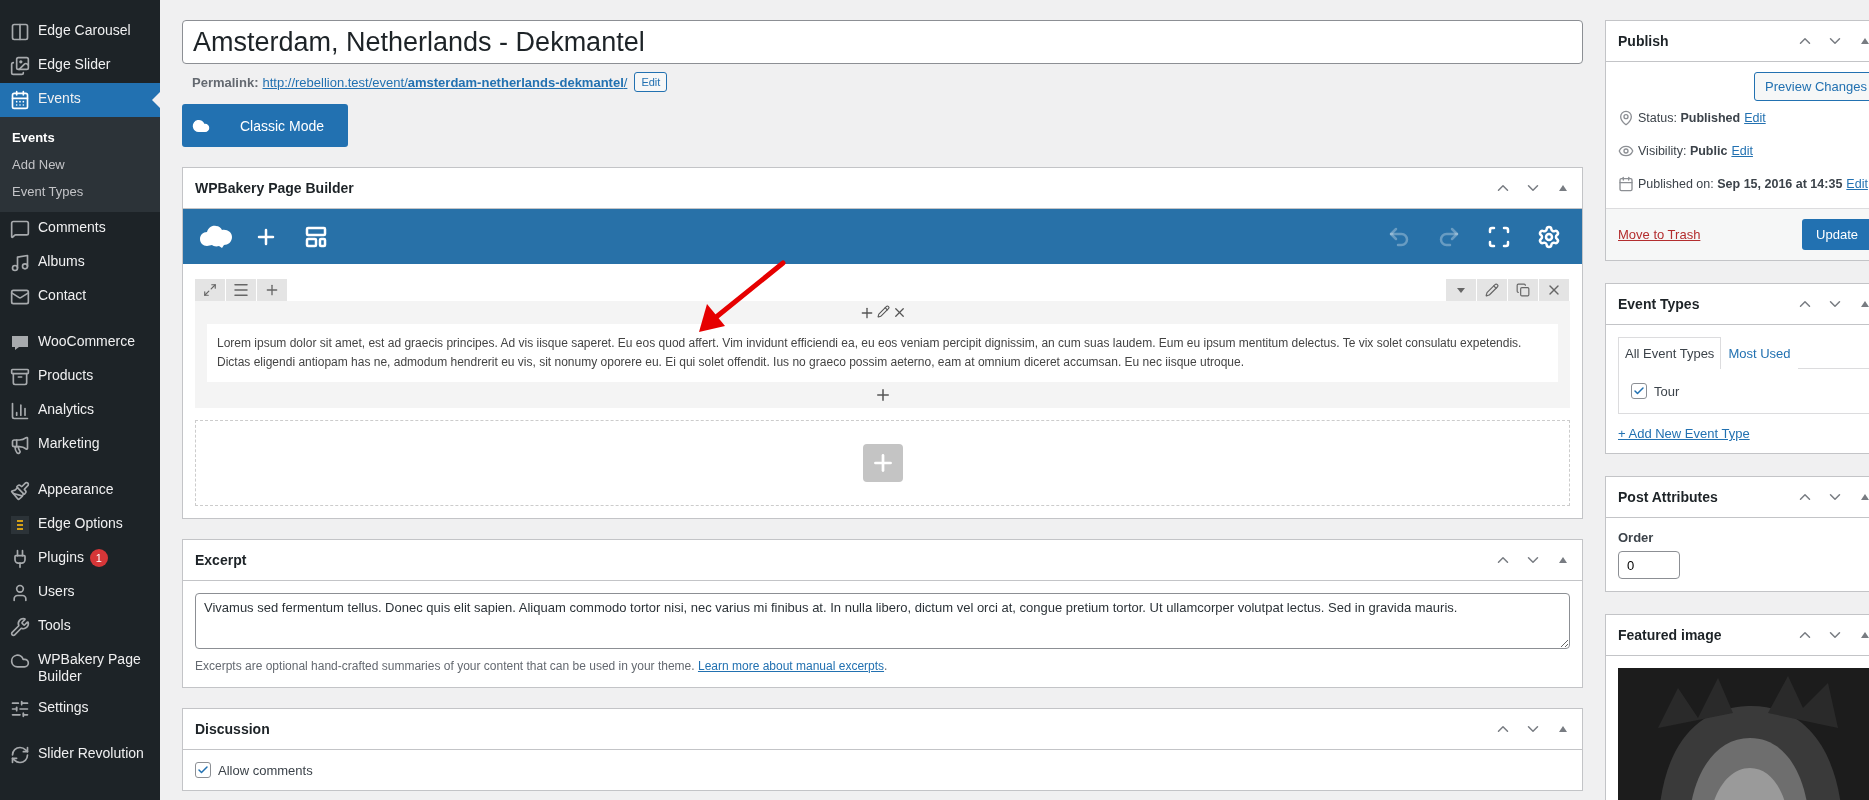 The height and width of the screenshot is (800, 1869). I want to click on publish-info: Visibility: Public, so click(1683, 150).